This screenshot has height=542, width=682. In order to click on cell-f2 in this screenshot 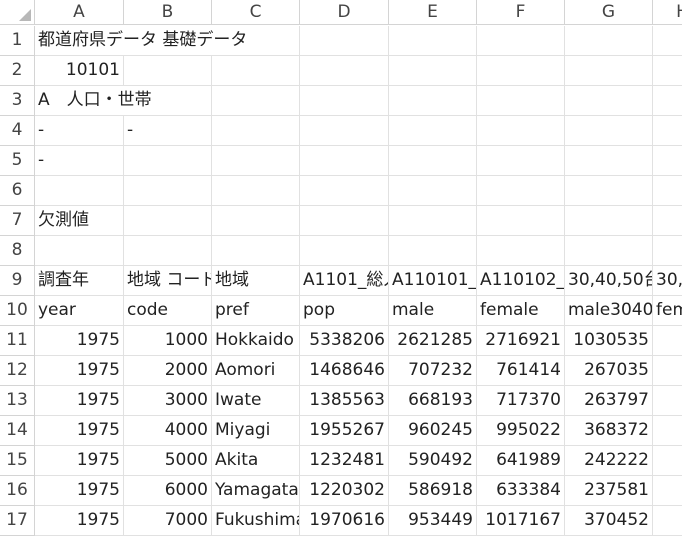, I will do `click(521, 71)`.